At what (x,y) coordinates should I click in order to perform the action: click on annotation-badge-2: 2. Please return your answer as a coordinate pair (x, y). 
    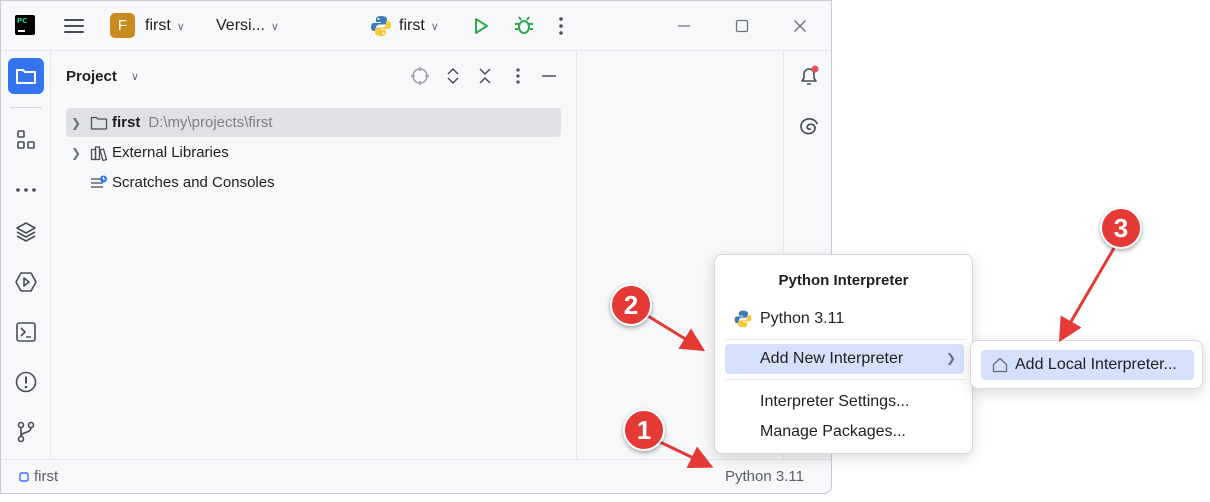
    Looking at the image, I should click on (631, 305).